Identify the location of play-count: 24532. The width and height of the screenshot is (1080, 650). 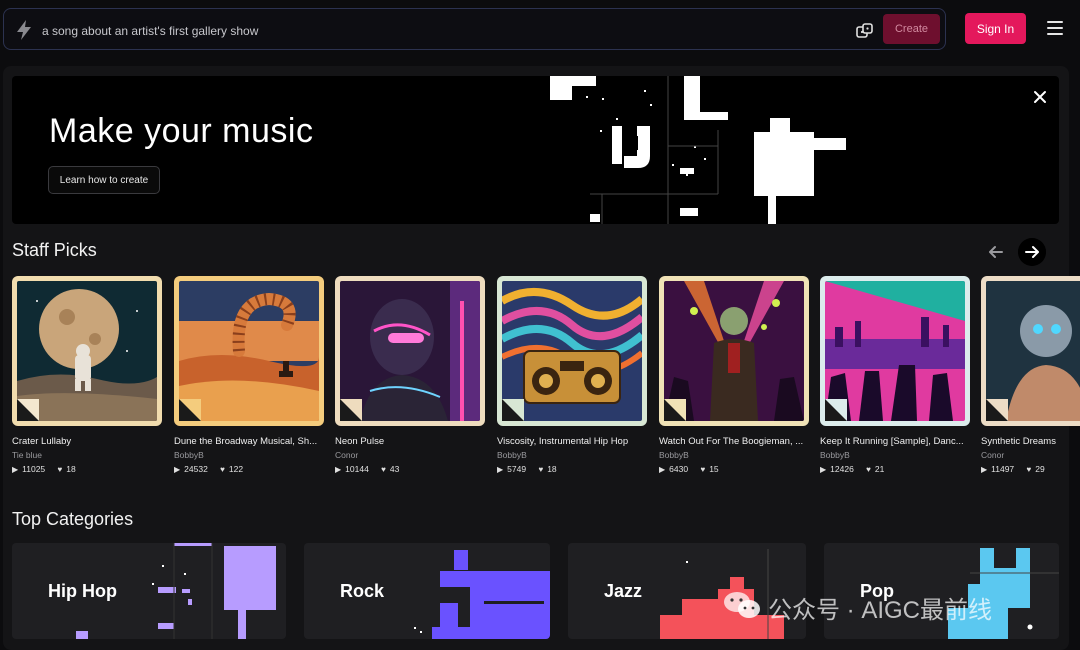
(196, 469).